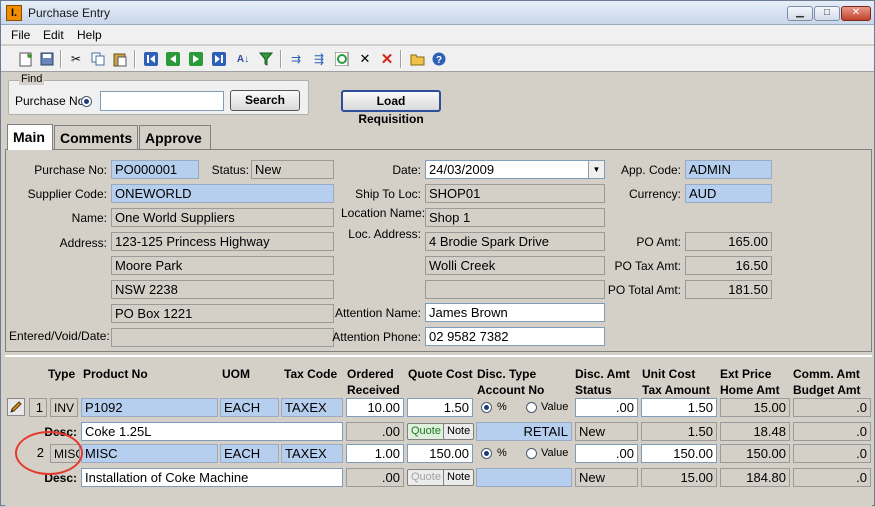  I want to click on row-2-quote-cost: 150.00, so click(440, 453).